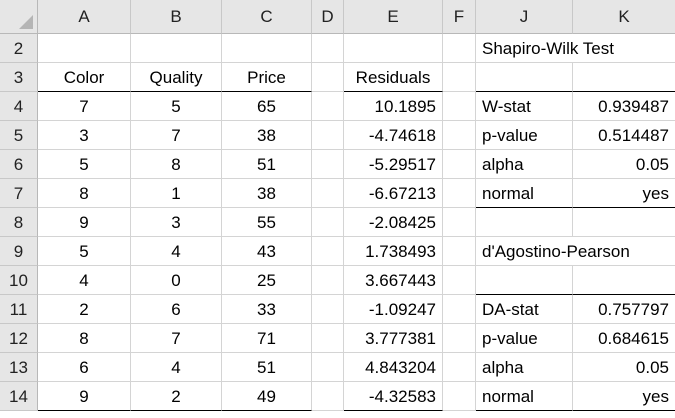 The image size is (675, 418). What do you see at coordinates (19, 280) in the screenshot?
I see `row-header-10: 10` at bounding box center [19, 280].